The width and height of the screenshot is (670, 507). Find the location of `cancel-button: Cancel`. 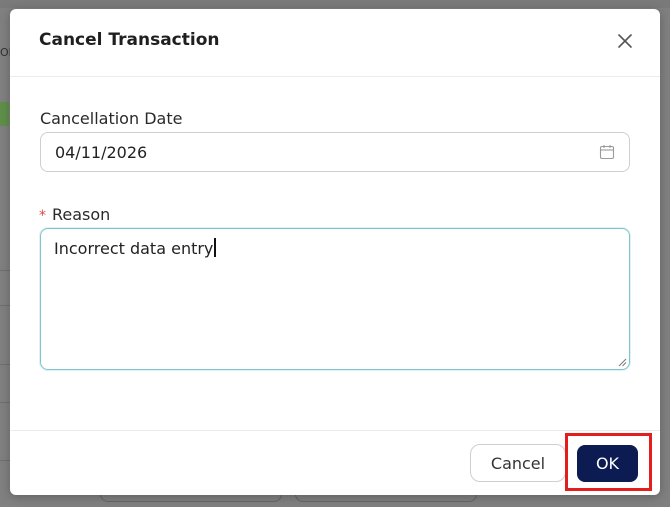

cancel-button: Cancel is located at coordinates (518, 463).